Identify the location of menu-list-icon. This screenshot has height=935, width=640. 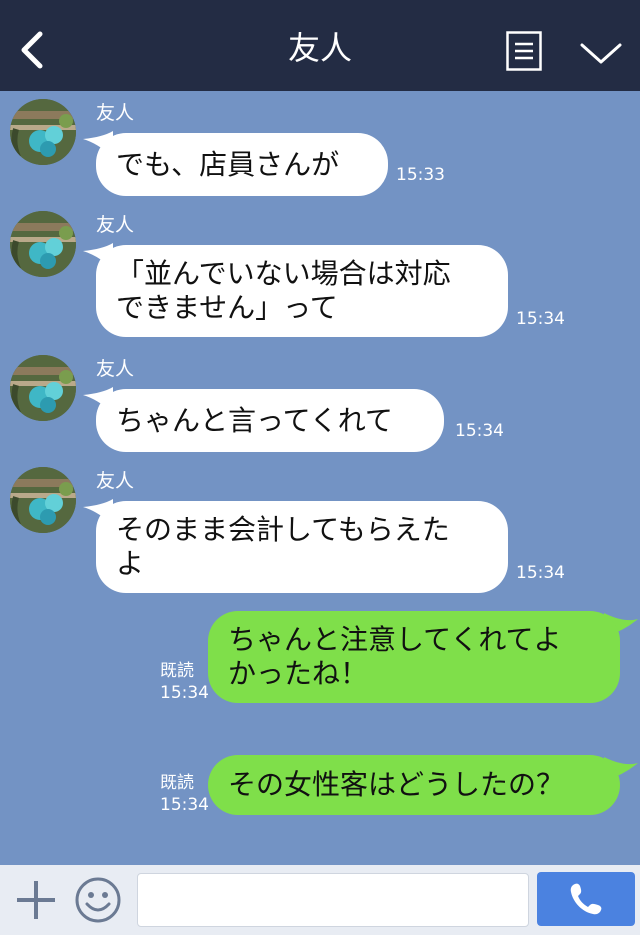
(524, 51).